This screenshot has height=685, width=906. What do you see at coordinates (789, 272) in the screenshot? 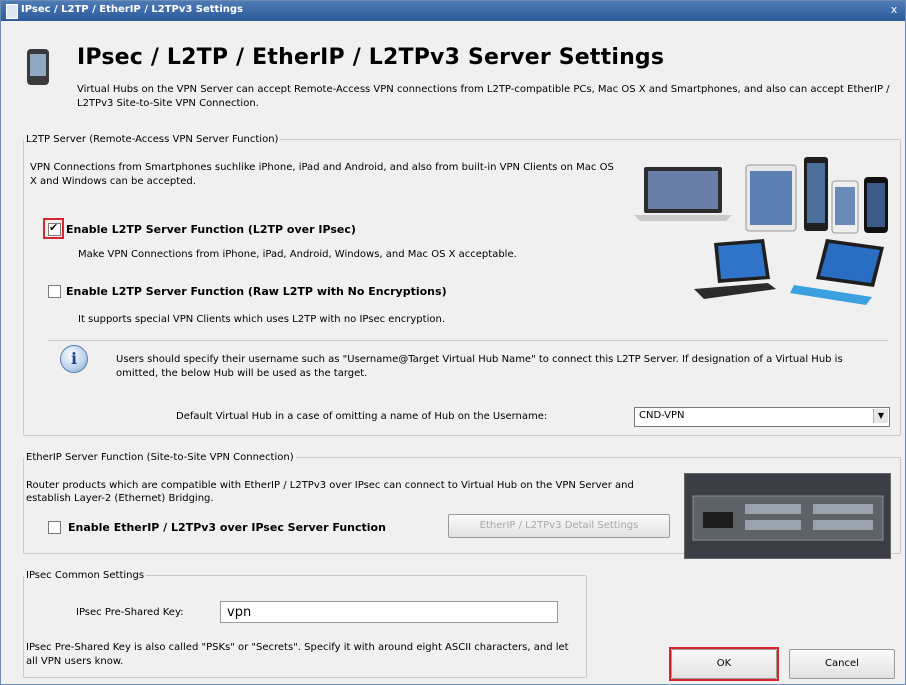
I see `laptops-image` at bounding box center [789, 272].